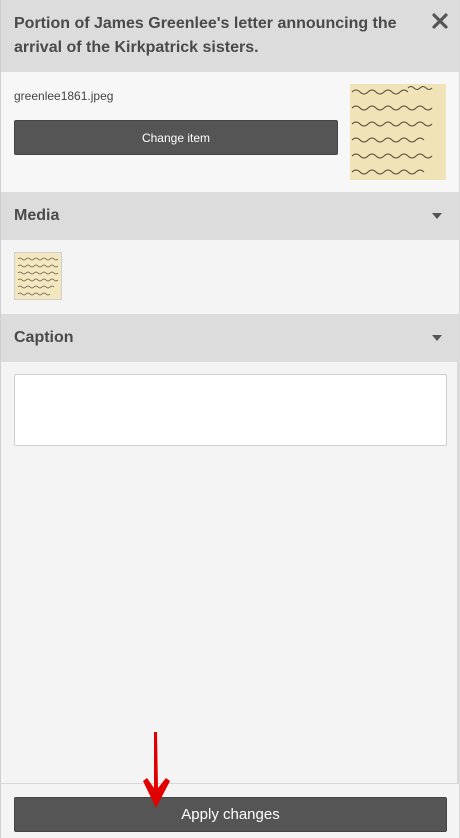 The image size is (460, 838). I want to click on panel-footer: Apply changes, so click(230, 810).